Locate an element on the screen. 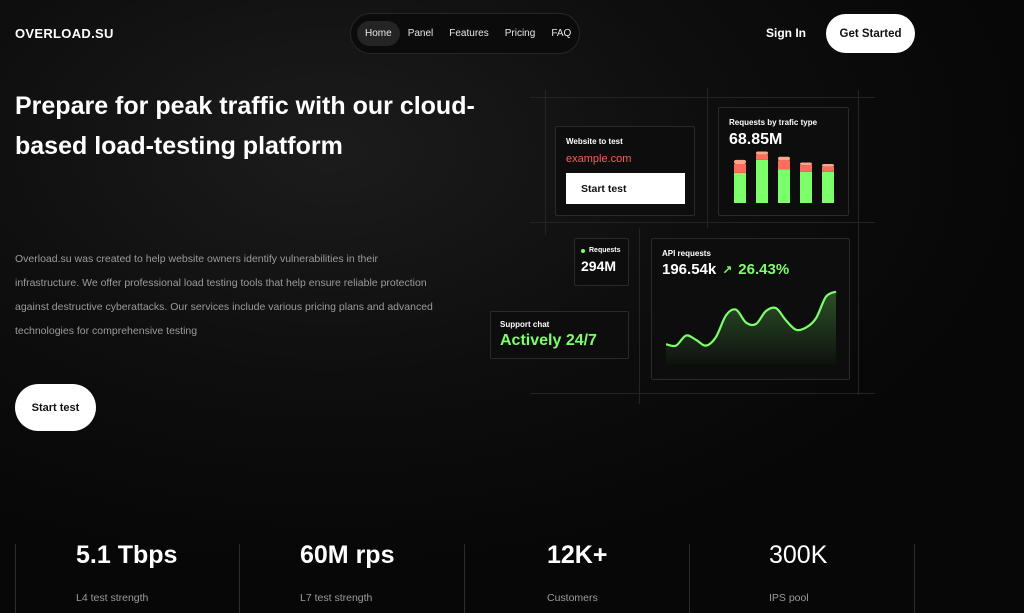  main-nav: Home Panel Features Pricing FAQ is located at coordinates (465, 33).